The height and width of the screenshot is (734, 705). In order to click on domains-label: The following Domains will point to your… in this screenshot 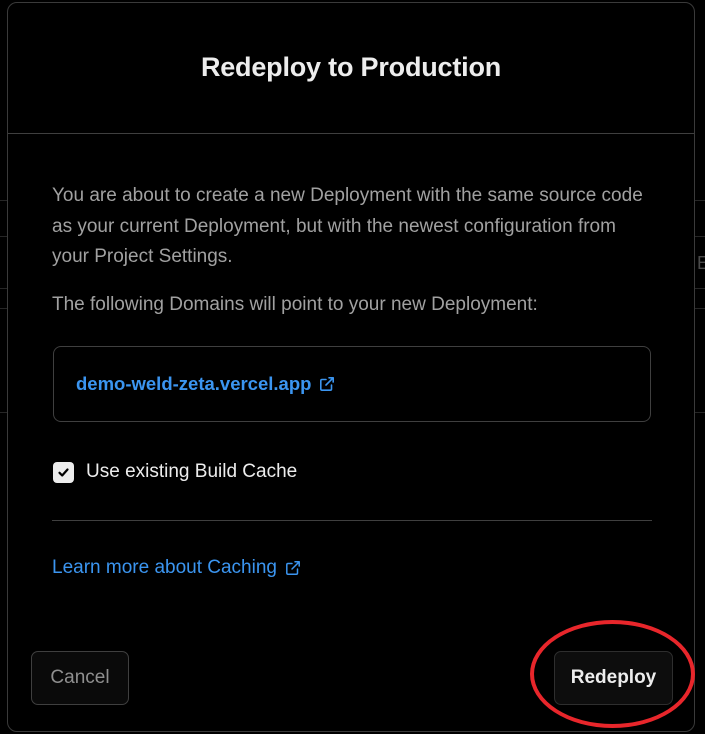, I will do `click(295, 304)`.